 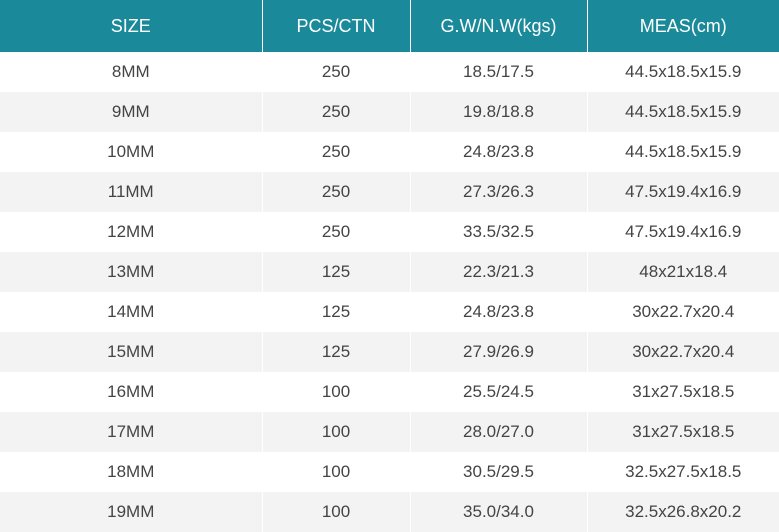 I want to click on table-row: 19MM 100 35.0/34.0 32.5x26.8x20.2, so click(x=389, y=512).